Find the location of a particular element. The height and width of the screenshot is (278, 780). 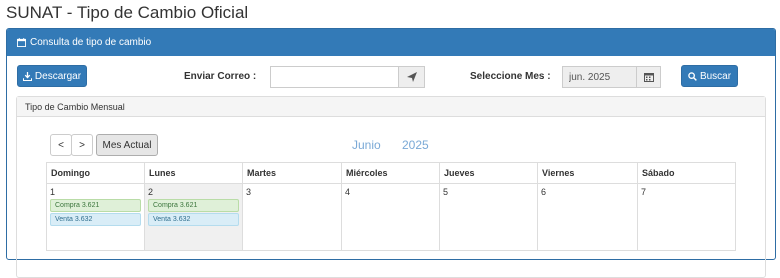

weekday-tuesday: Martes is located at coordinates (292, 173).